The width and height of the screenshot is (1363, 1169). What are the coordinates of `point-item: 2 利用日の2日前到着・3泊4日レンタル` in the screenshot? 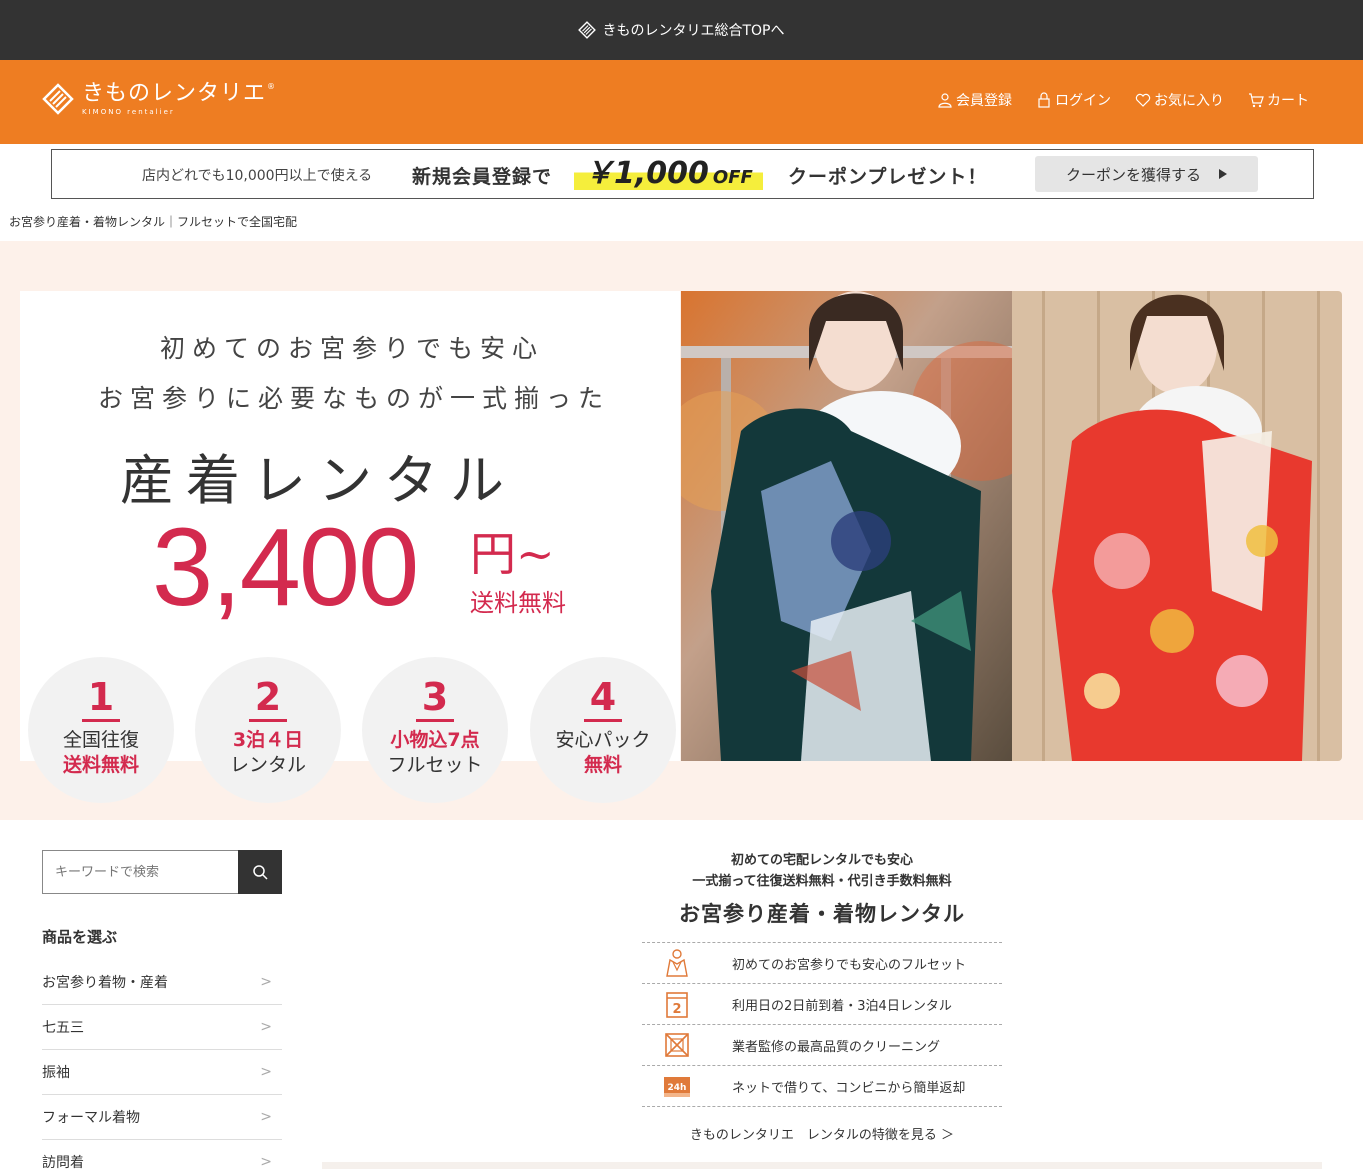 It's located at (822, 1004).